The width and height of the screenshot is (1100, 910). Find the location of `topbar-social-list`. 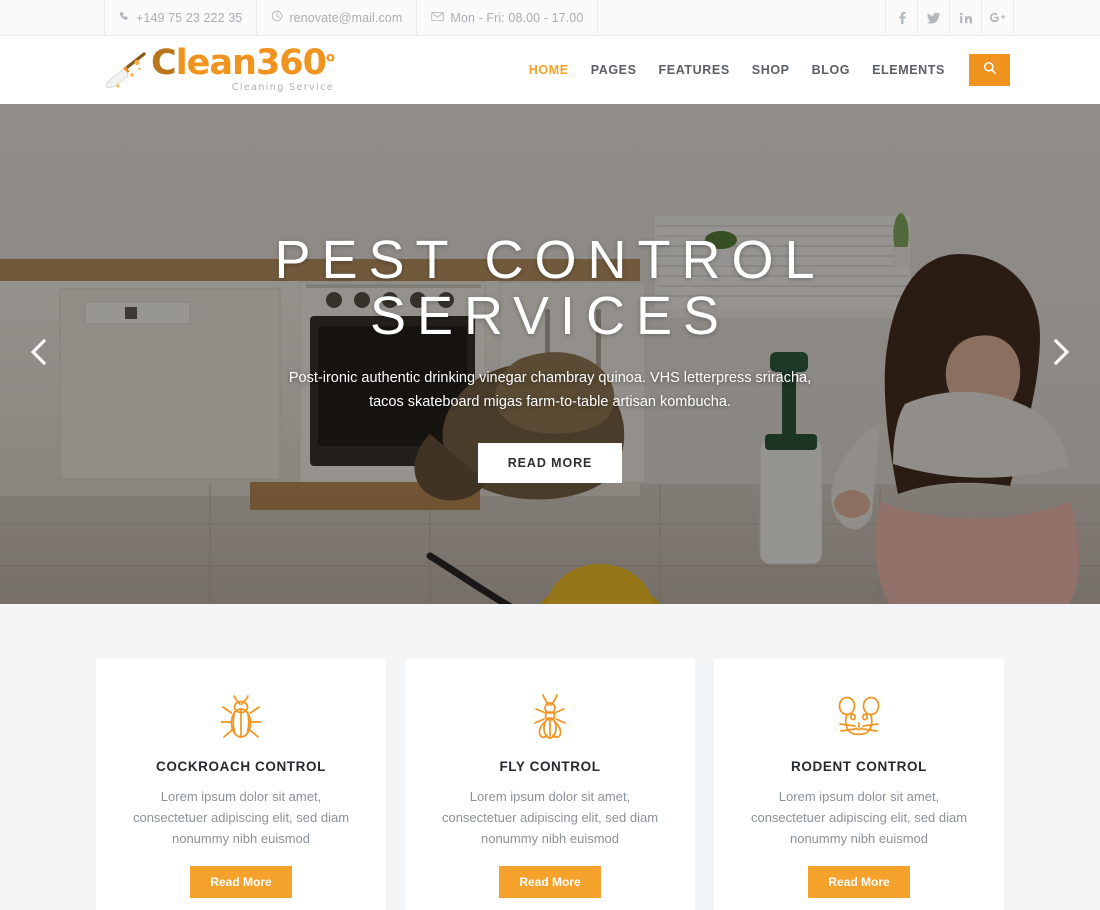

topbar-social-list is located at coordinates (949, 17).